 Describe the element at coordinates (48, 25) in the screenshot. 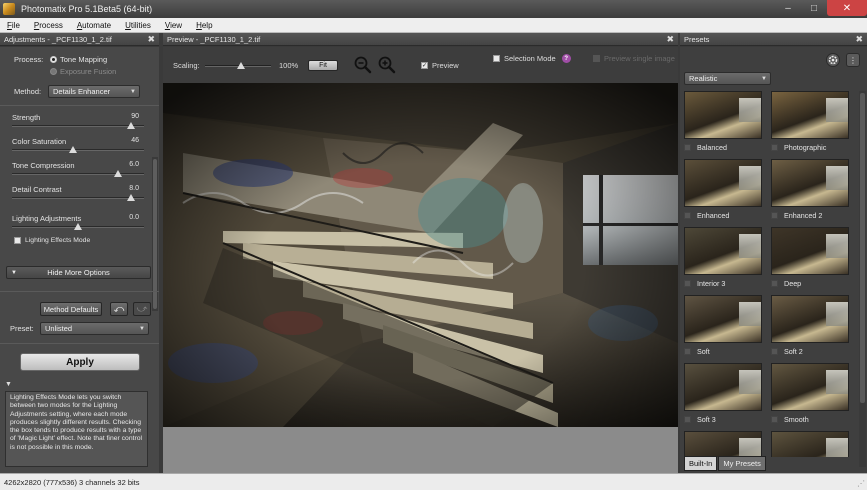

I see `menu-process: Process` at that location.